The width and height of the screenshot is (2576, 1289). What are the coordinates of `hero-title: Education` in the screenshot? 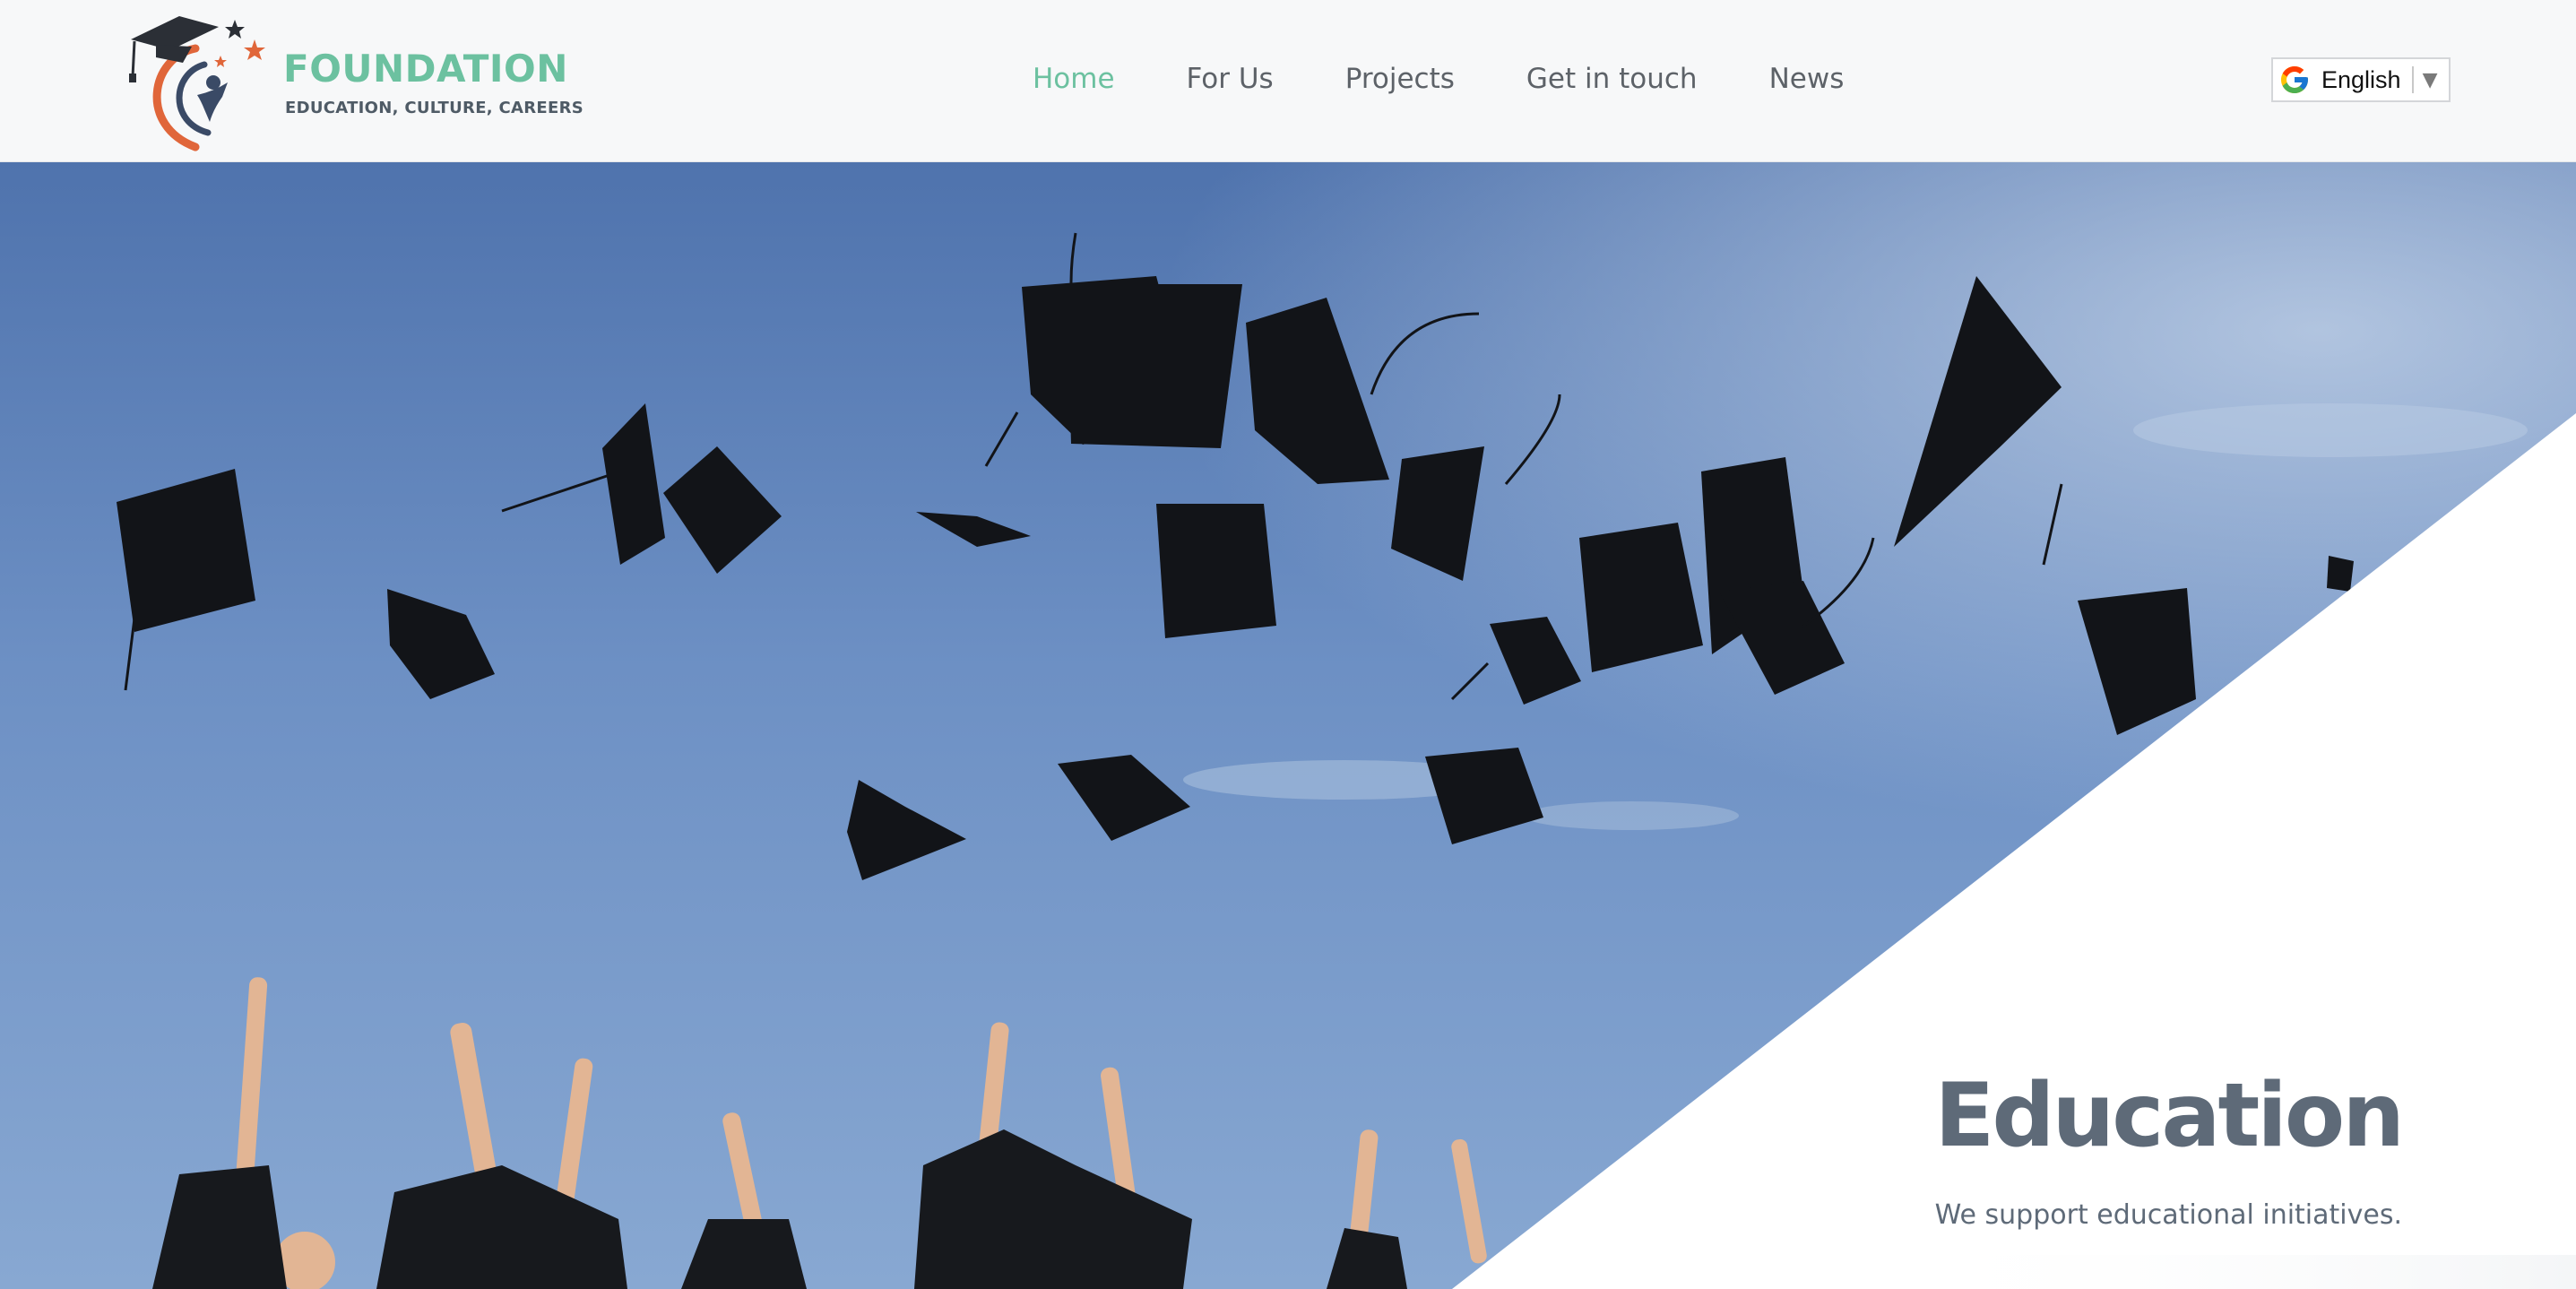 It's located at (2169, 1116).